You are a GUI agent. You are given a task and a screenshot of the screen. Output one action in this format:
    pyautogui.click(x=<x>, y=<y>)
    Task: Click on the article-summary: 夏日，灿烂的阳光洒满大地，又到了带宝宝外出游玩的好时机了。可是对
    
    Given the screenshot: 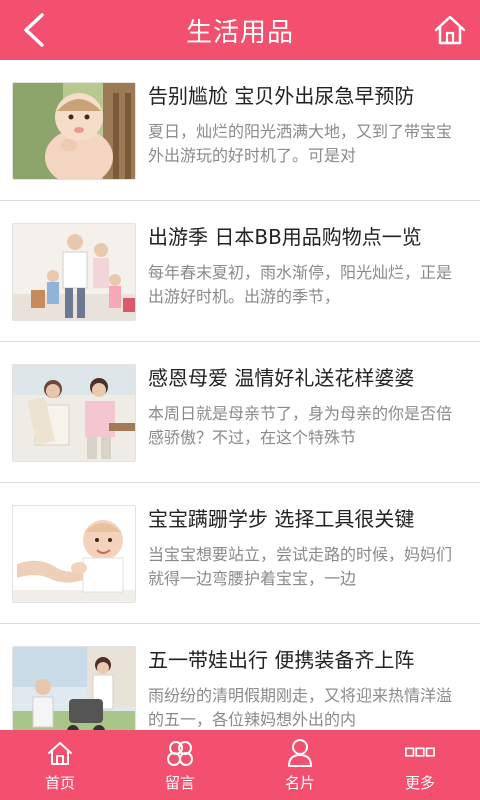 What is the action you would take?
    pyautogui.click(x=300, y=143)
    